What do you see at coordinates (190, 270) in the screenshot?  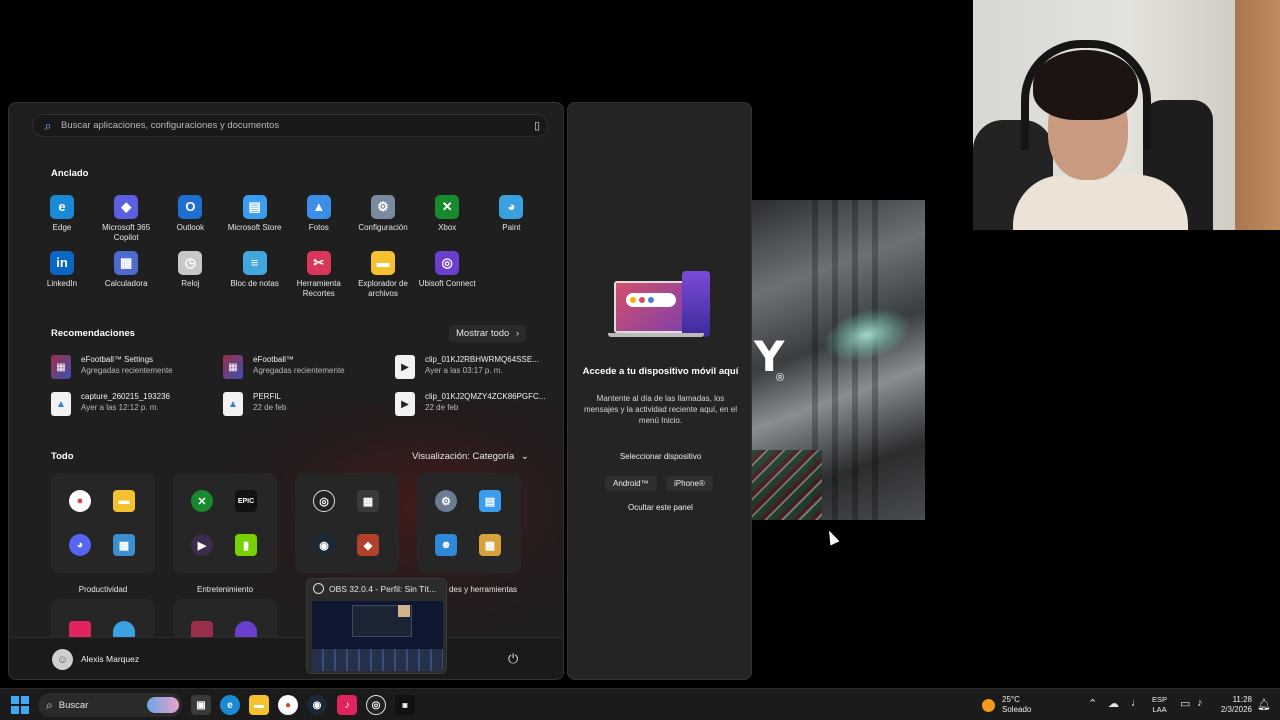 I see `pinned-app: ◷ Reloj` at bounding box center [190, 270].